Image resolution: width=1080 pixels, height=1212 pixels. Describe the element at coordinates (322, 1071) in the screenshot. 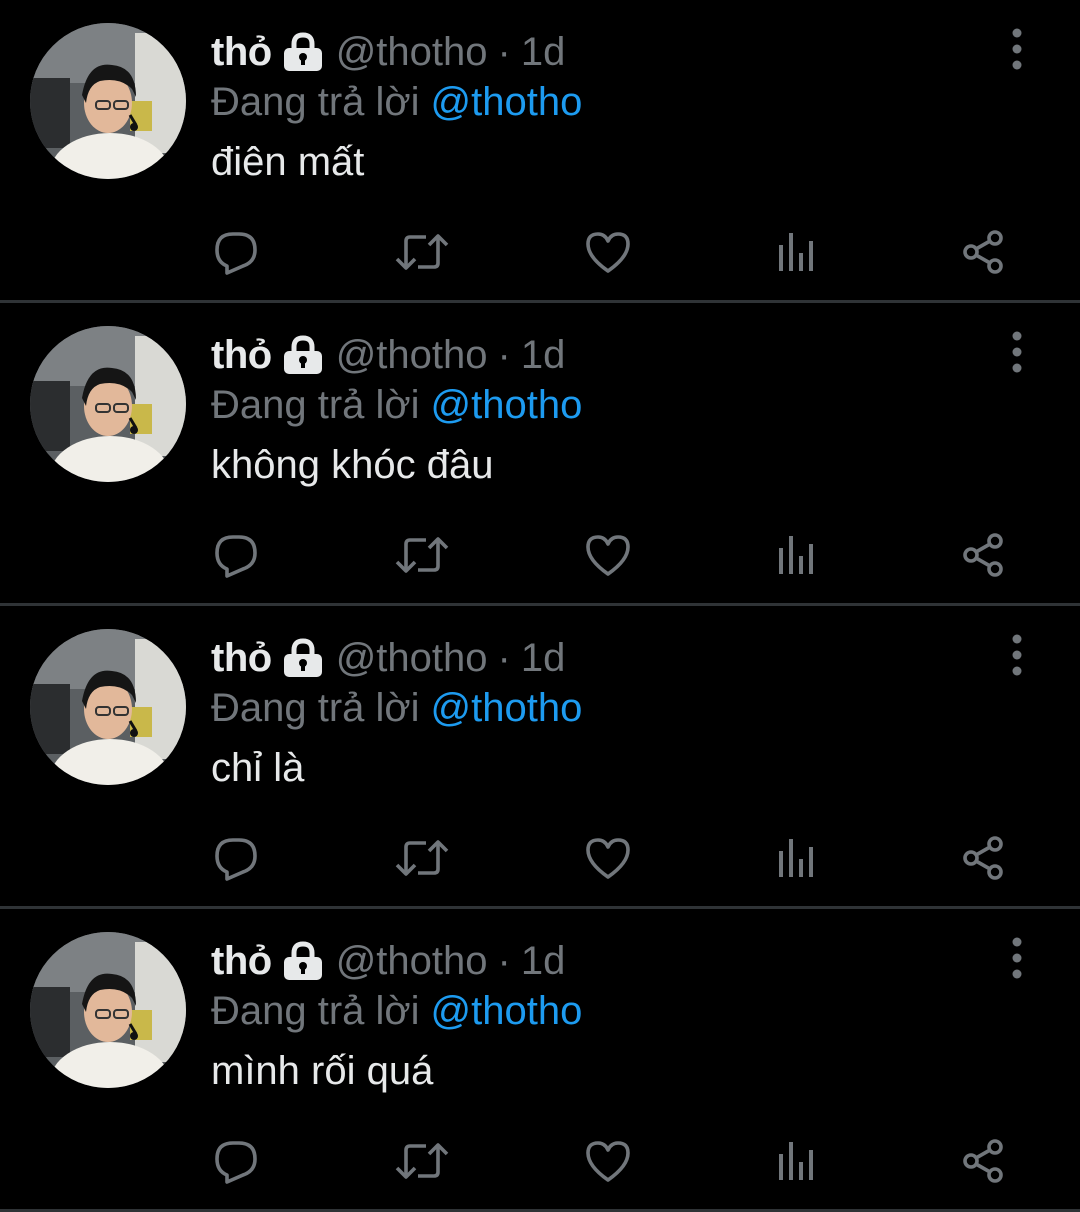

I see `tweet-text: mình rối quá` at that location.